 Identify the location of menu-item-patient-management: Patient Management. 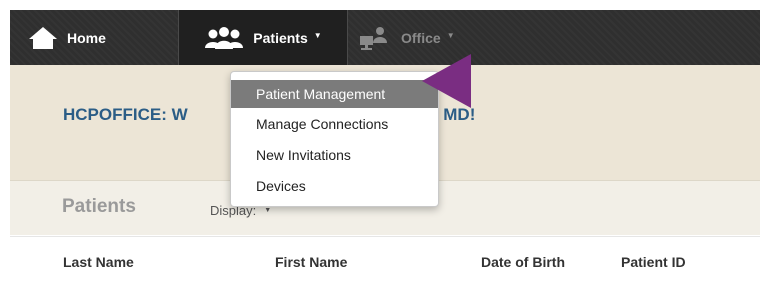
(334, 94).